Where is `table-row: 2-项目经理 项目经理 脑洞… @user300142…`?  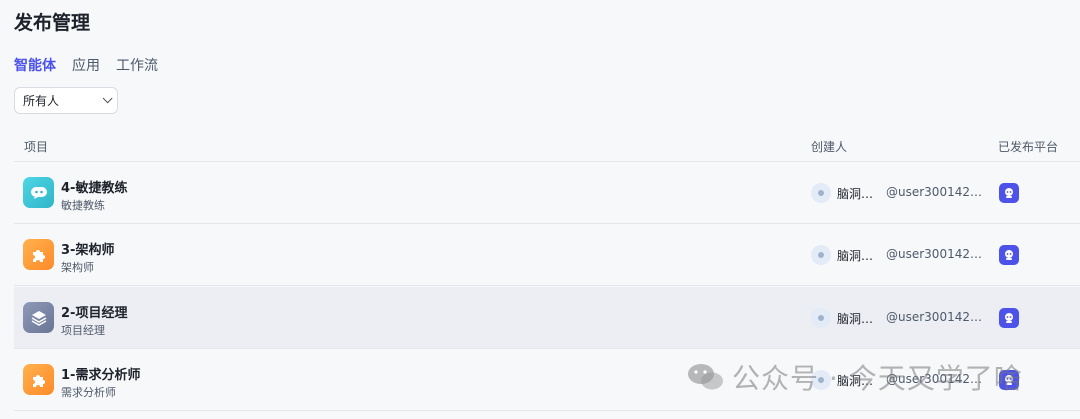 table-row: 2-项目经理 项目经理 脑洞… @user300142… is located at coordinates (547, 318).